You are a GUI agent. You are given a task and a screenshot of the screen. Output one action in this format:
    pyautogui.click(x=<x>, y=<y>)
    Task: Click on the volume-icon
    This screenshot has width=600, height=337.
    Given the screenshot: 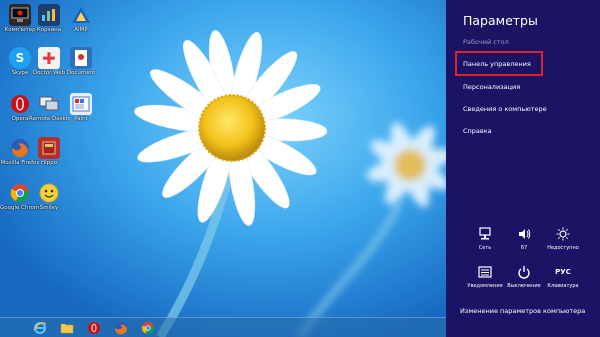 What is the action you would take?
    pyautogui.click(x=525, y=234)
    